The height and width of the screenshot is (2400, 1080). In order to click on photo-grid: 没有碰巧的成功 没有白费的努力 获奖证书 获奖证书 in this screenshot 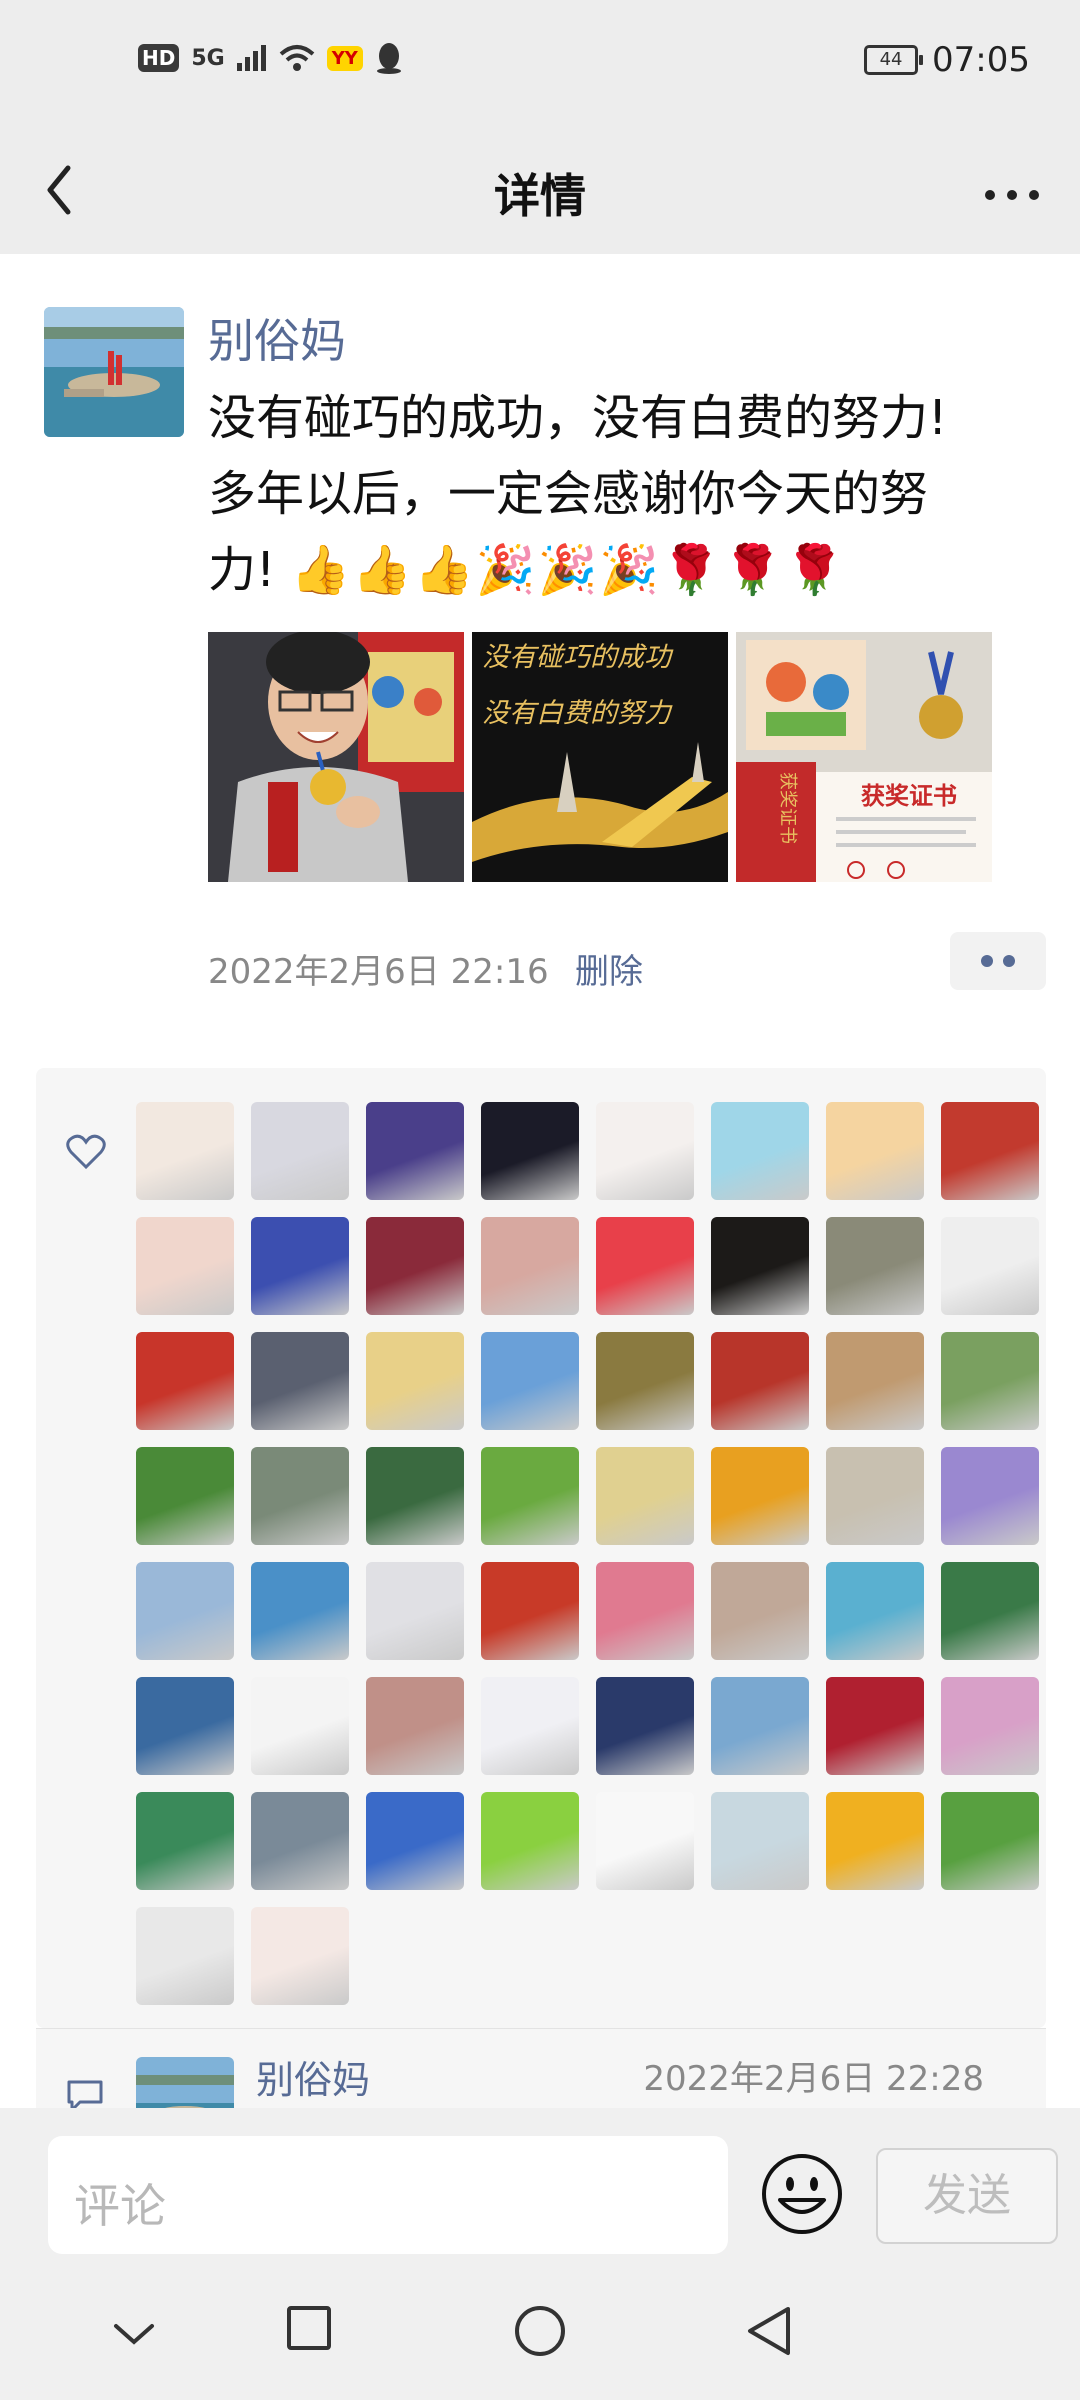, I will do `click(600, 757)`.